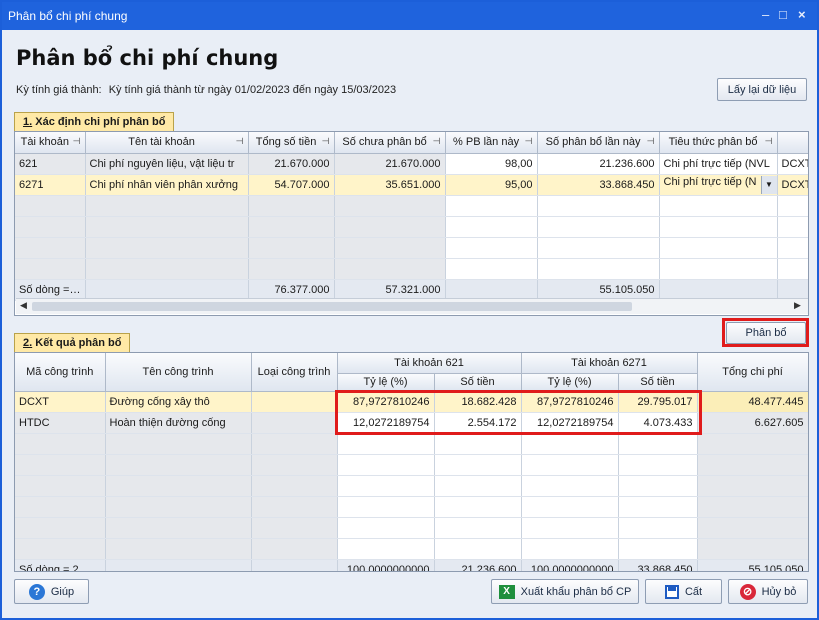 The image size is (819, 620). I want to click on help-button: ? Giúp, so click(51, 591).